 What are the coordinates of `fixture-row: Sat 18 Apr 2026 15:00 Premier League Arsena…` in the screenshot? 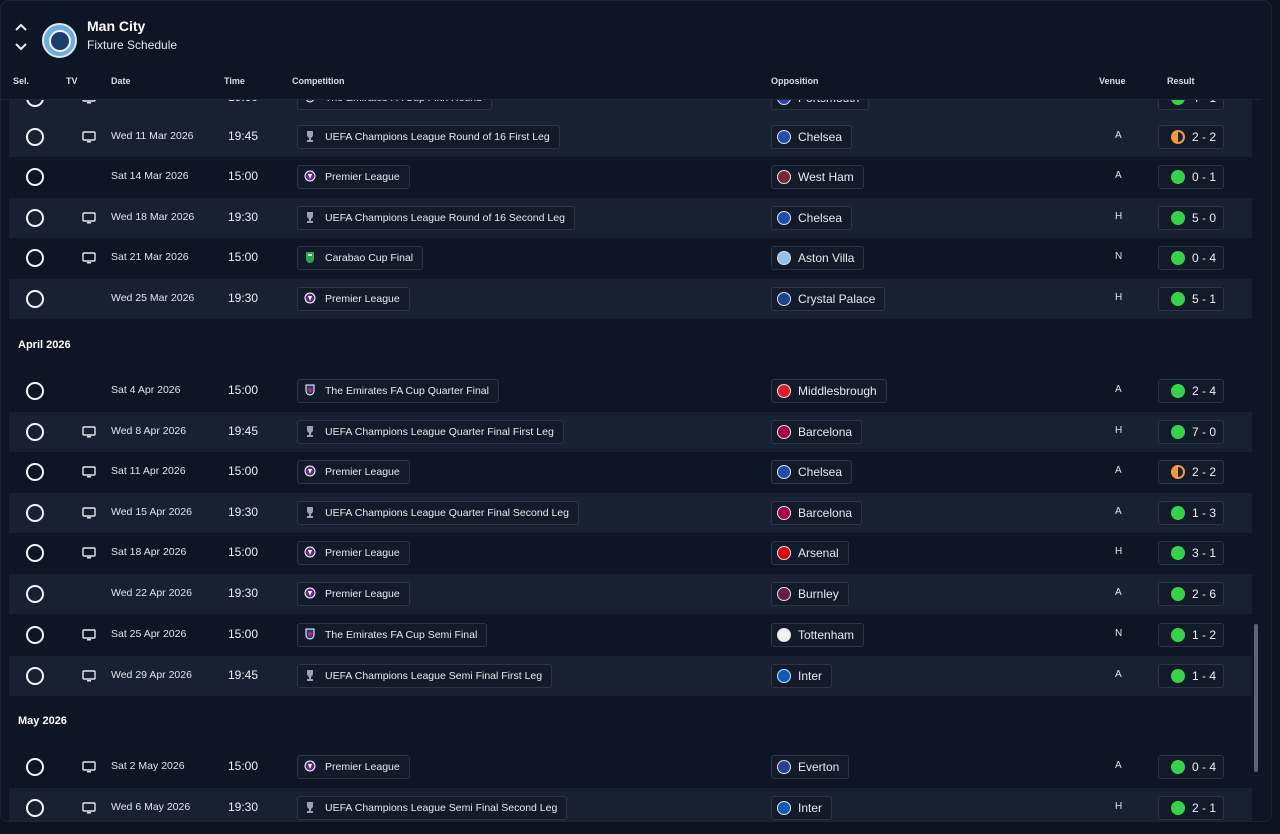 It's located at (630, 553).